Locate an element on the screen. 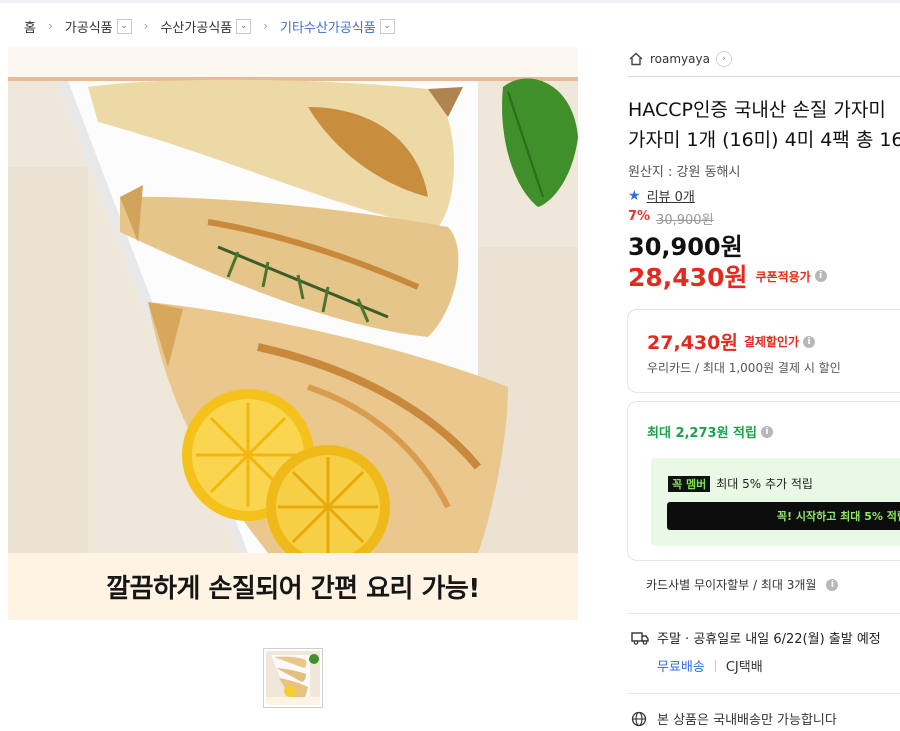  image-caption-band: 깔끔하게 손질되어 간편 요리 가능! is located at coordinates (293, 586).